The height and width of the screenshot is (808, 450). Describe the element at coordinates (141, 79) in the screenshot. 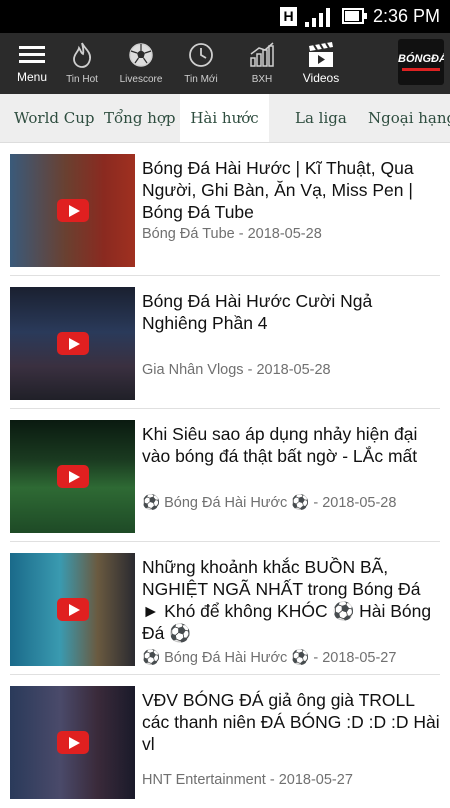

I see `tab-livescore-label: Livescore` at that location.